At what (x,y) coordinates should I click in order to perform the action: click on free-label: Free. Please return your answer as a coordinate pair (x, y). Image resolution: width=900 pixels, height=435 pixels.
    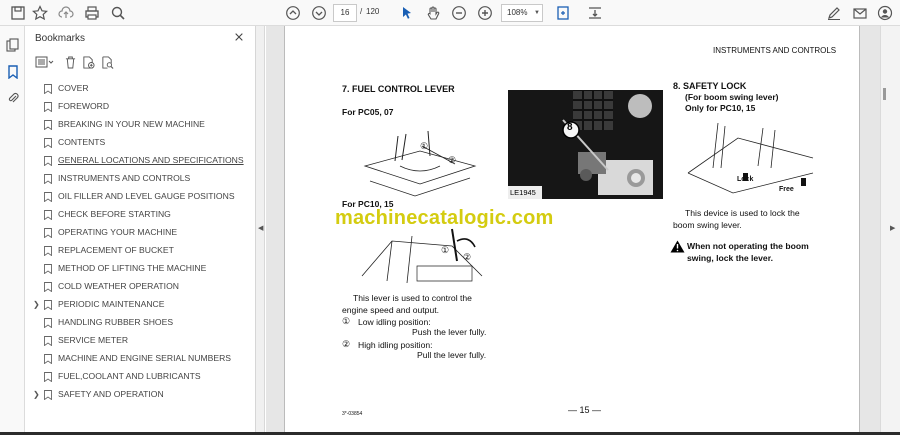
    Looking at the image, I should click on (786, 189).